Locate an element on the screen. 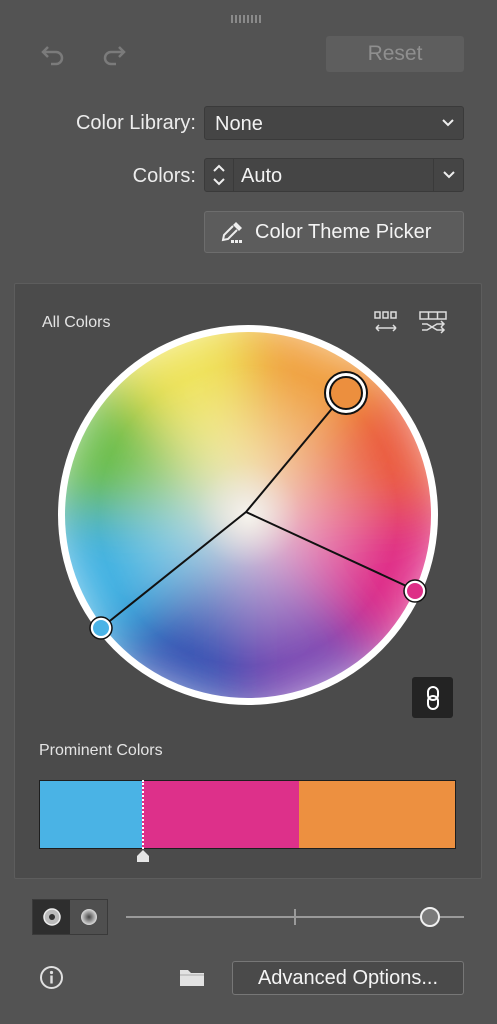 Image resolution: width=497 pixels, height=1024 pixels. stepper-arrows-icon is located at coordinates (219, 175).